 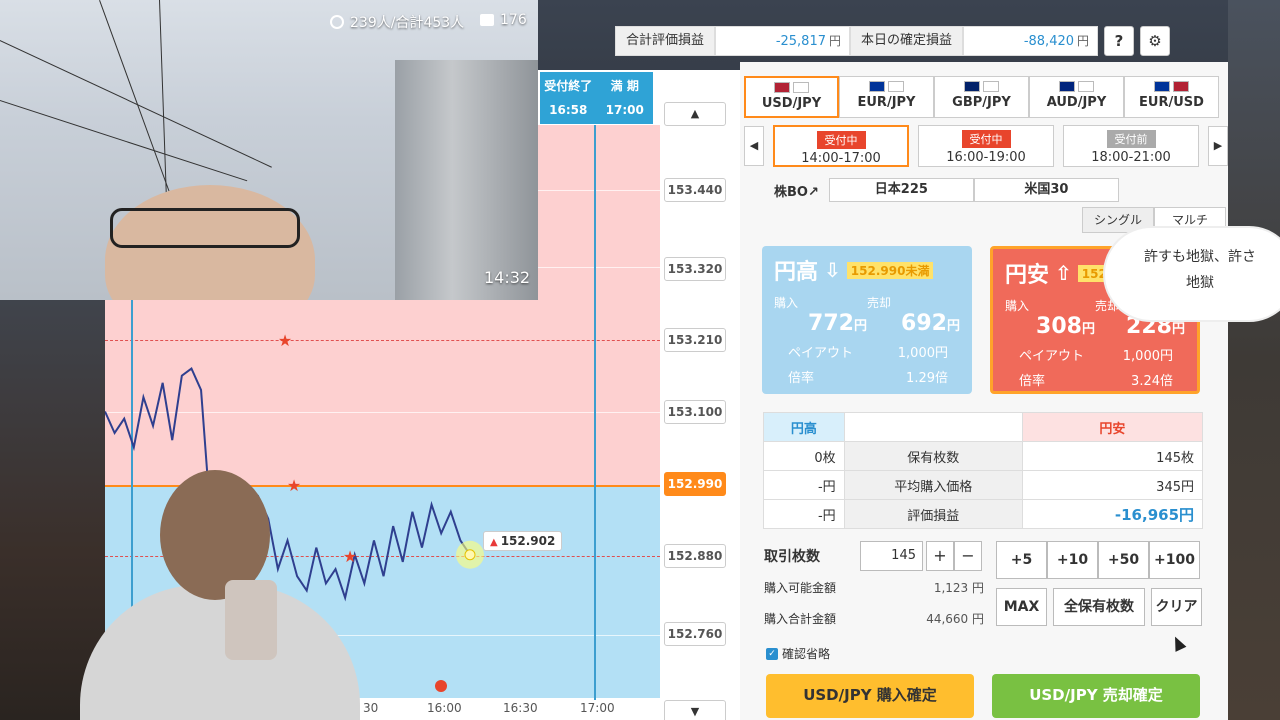 What do you see at coordinates (796, 272) in the screenshot?
I see `card-title: 円高` at bounding box center [796, 272].